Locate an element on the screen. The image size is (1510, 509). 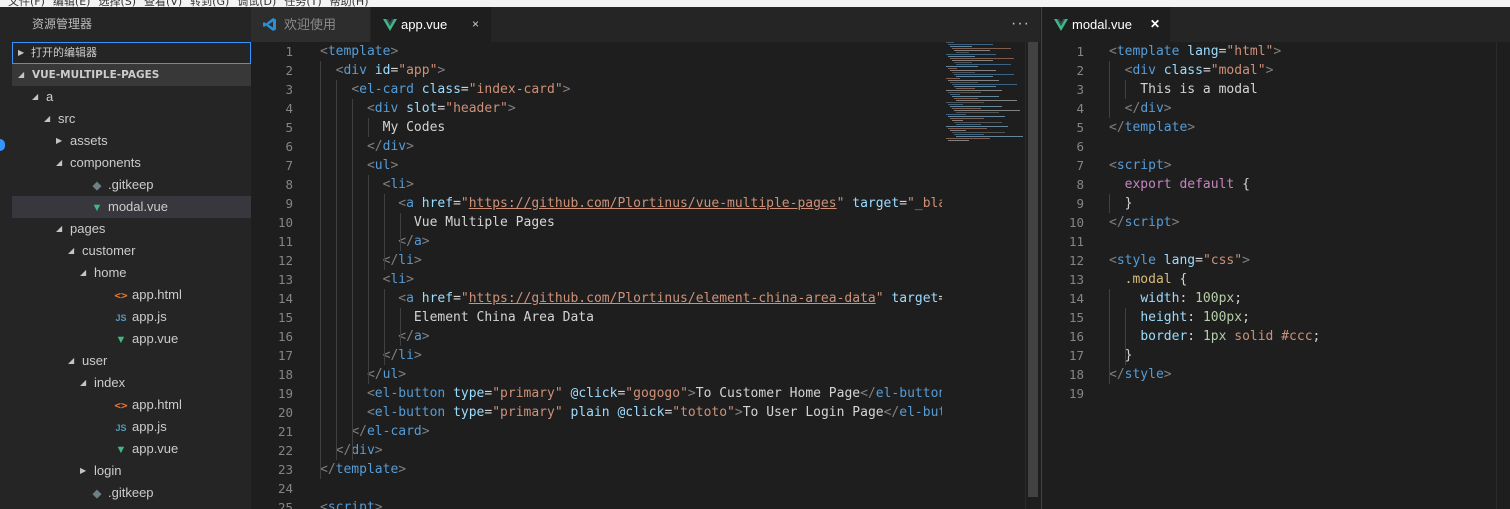
code-line: </script> is located at coordinates (1304, 222).